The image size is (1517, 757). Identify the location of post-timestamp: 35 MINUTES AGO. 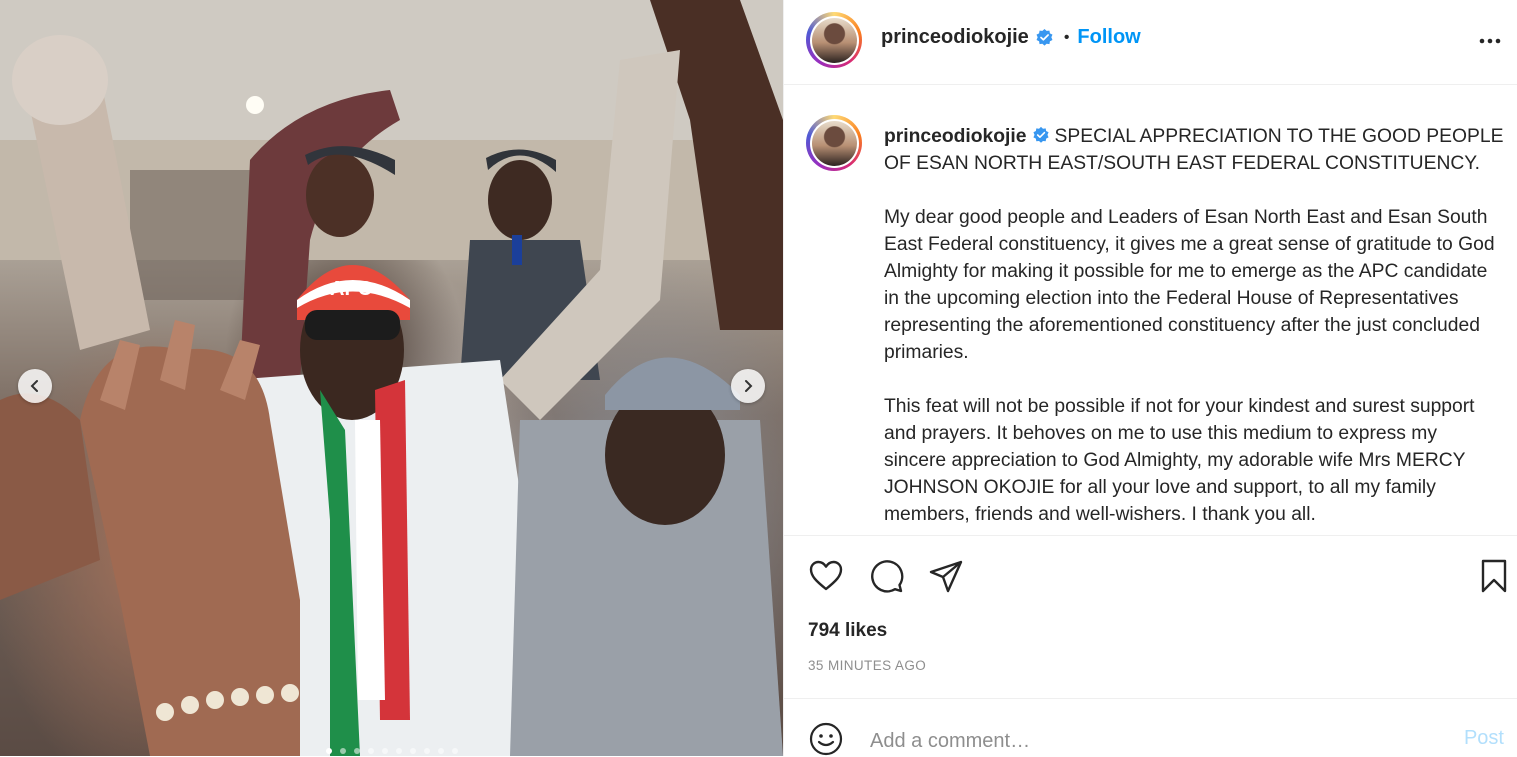
(867, 665).